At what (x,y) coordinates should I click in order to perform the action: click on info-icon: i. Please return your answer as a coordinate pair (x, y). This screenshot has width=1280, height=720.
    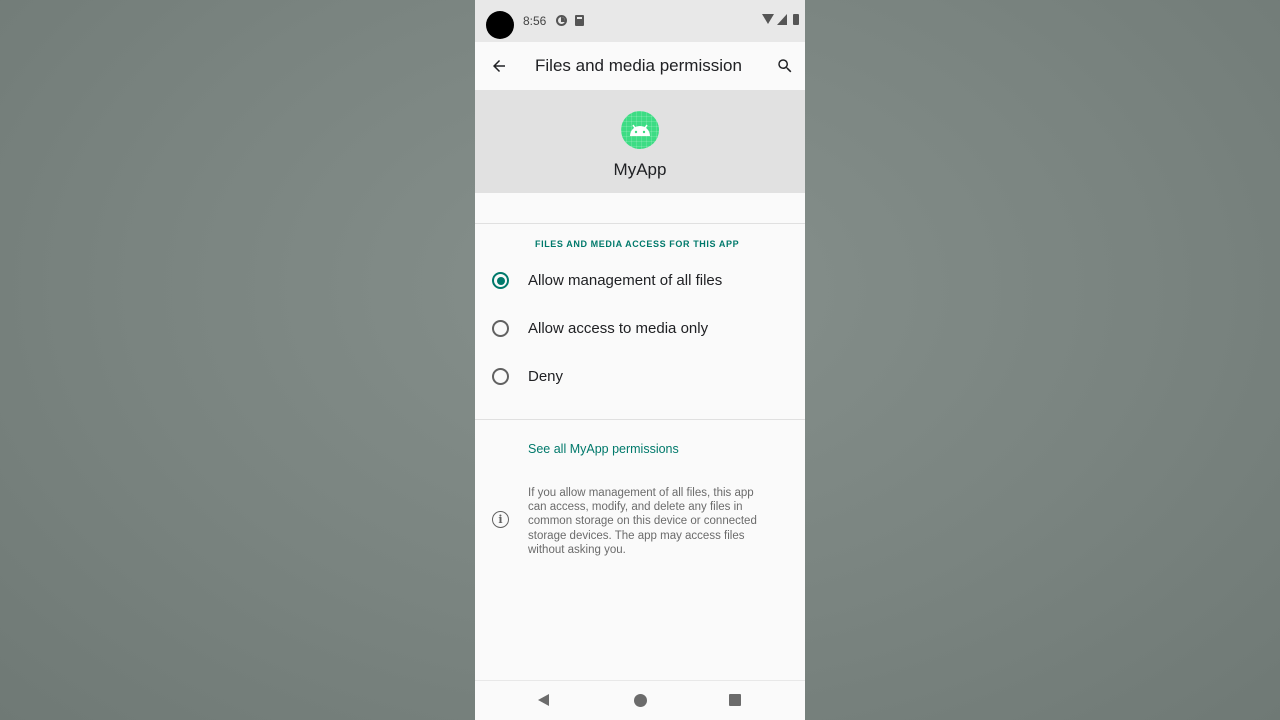
    Looking at the image, I should click on (500, 519).